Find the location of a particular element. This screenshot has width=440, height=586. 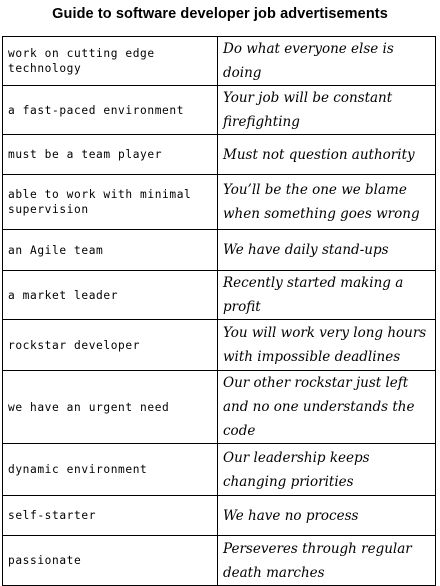

table-row: self-starter We have no process is located at coordinates (219, 515).